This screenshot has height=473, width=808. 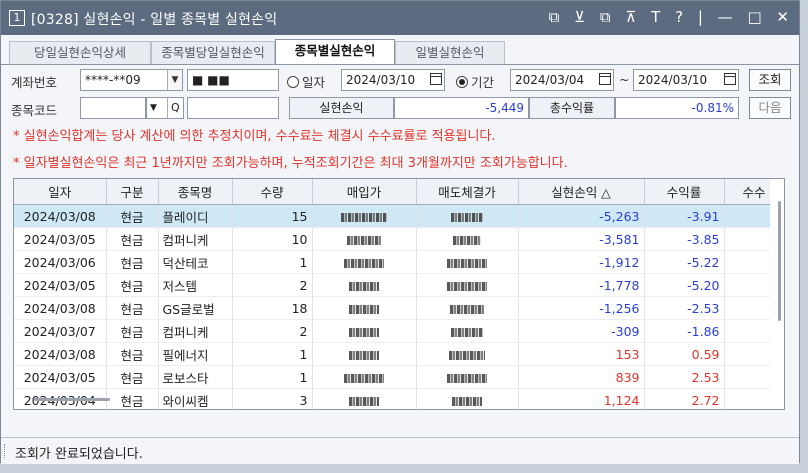 What do you see at coordinates (581, 192) in the screenshot?
I see `col-pnl: 실현손익 △` at bounding box center [581, 192].